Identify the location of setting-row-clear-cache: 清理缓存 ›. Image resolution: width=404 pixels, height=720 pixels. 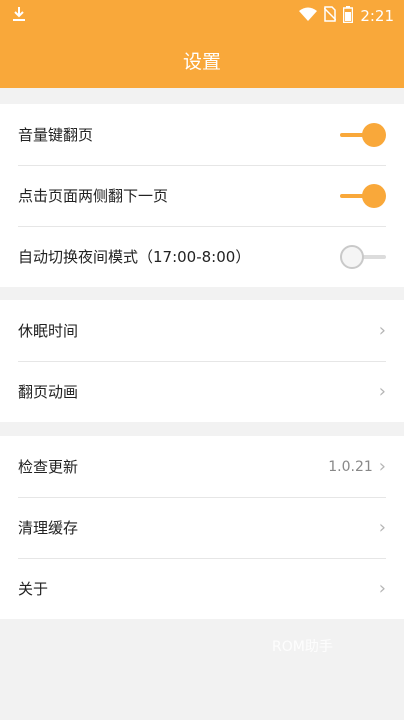
(202, 527).